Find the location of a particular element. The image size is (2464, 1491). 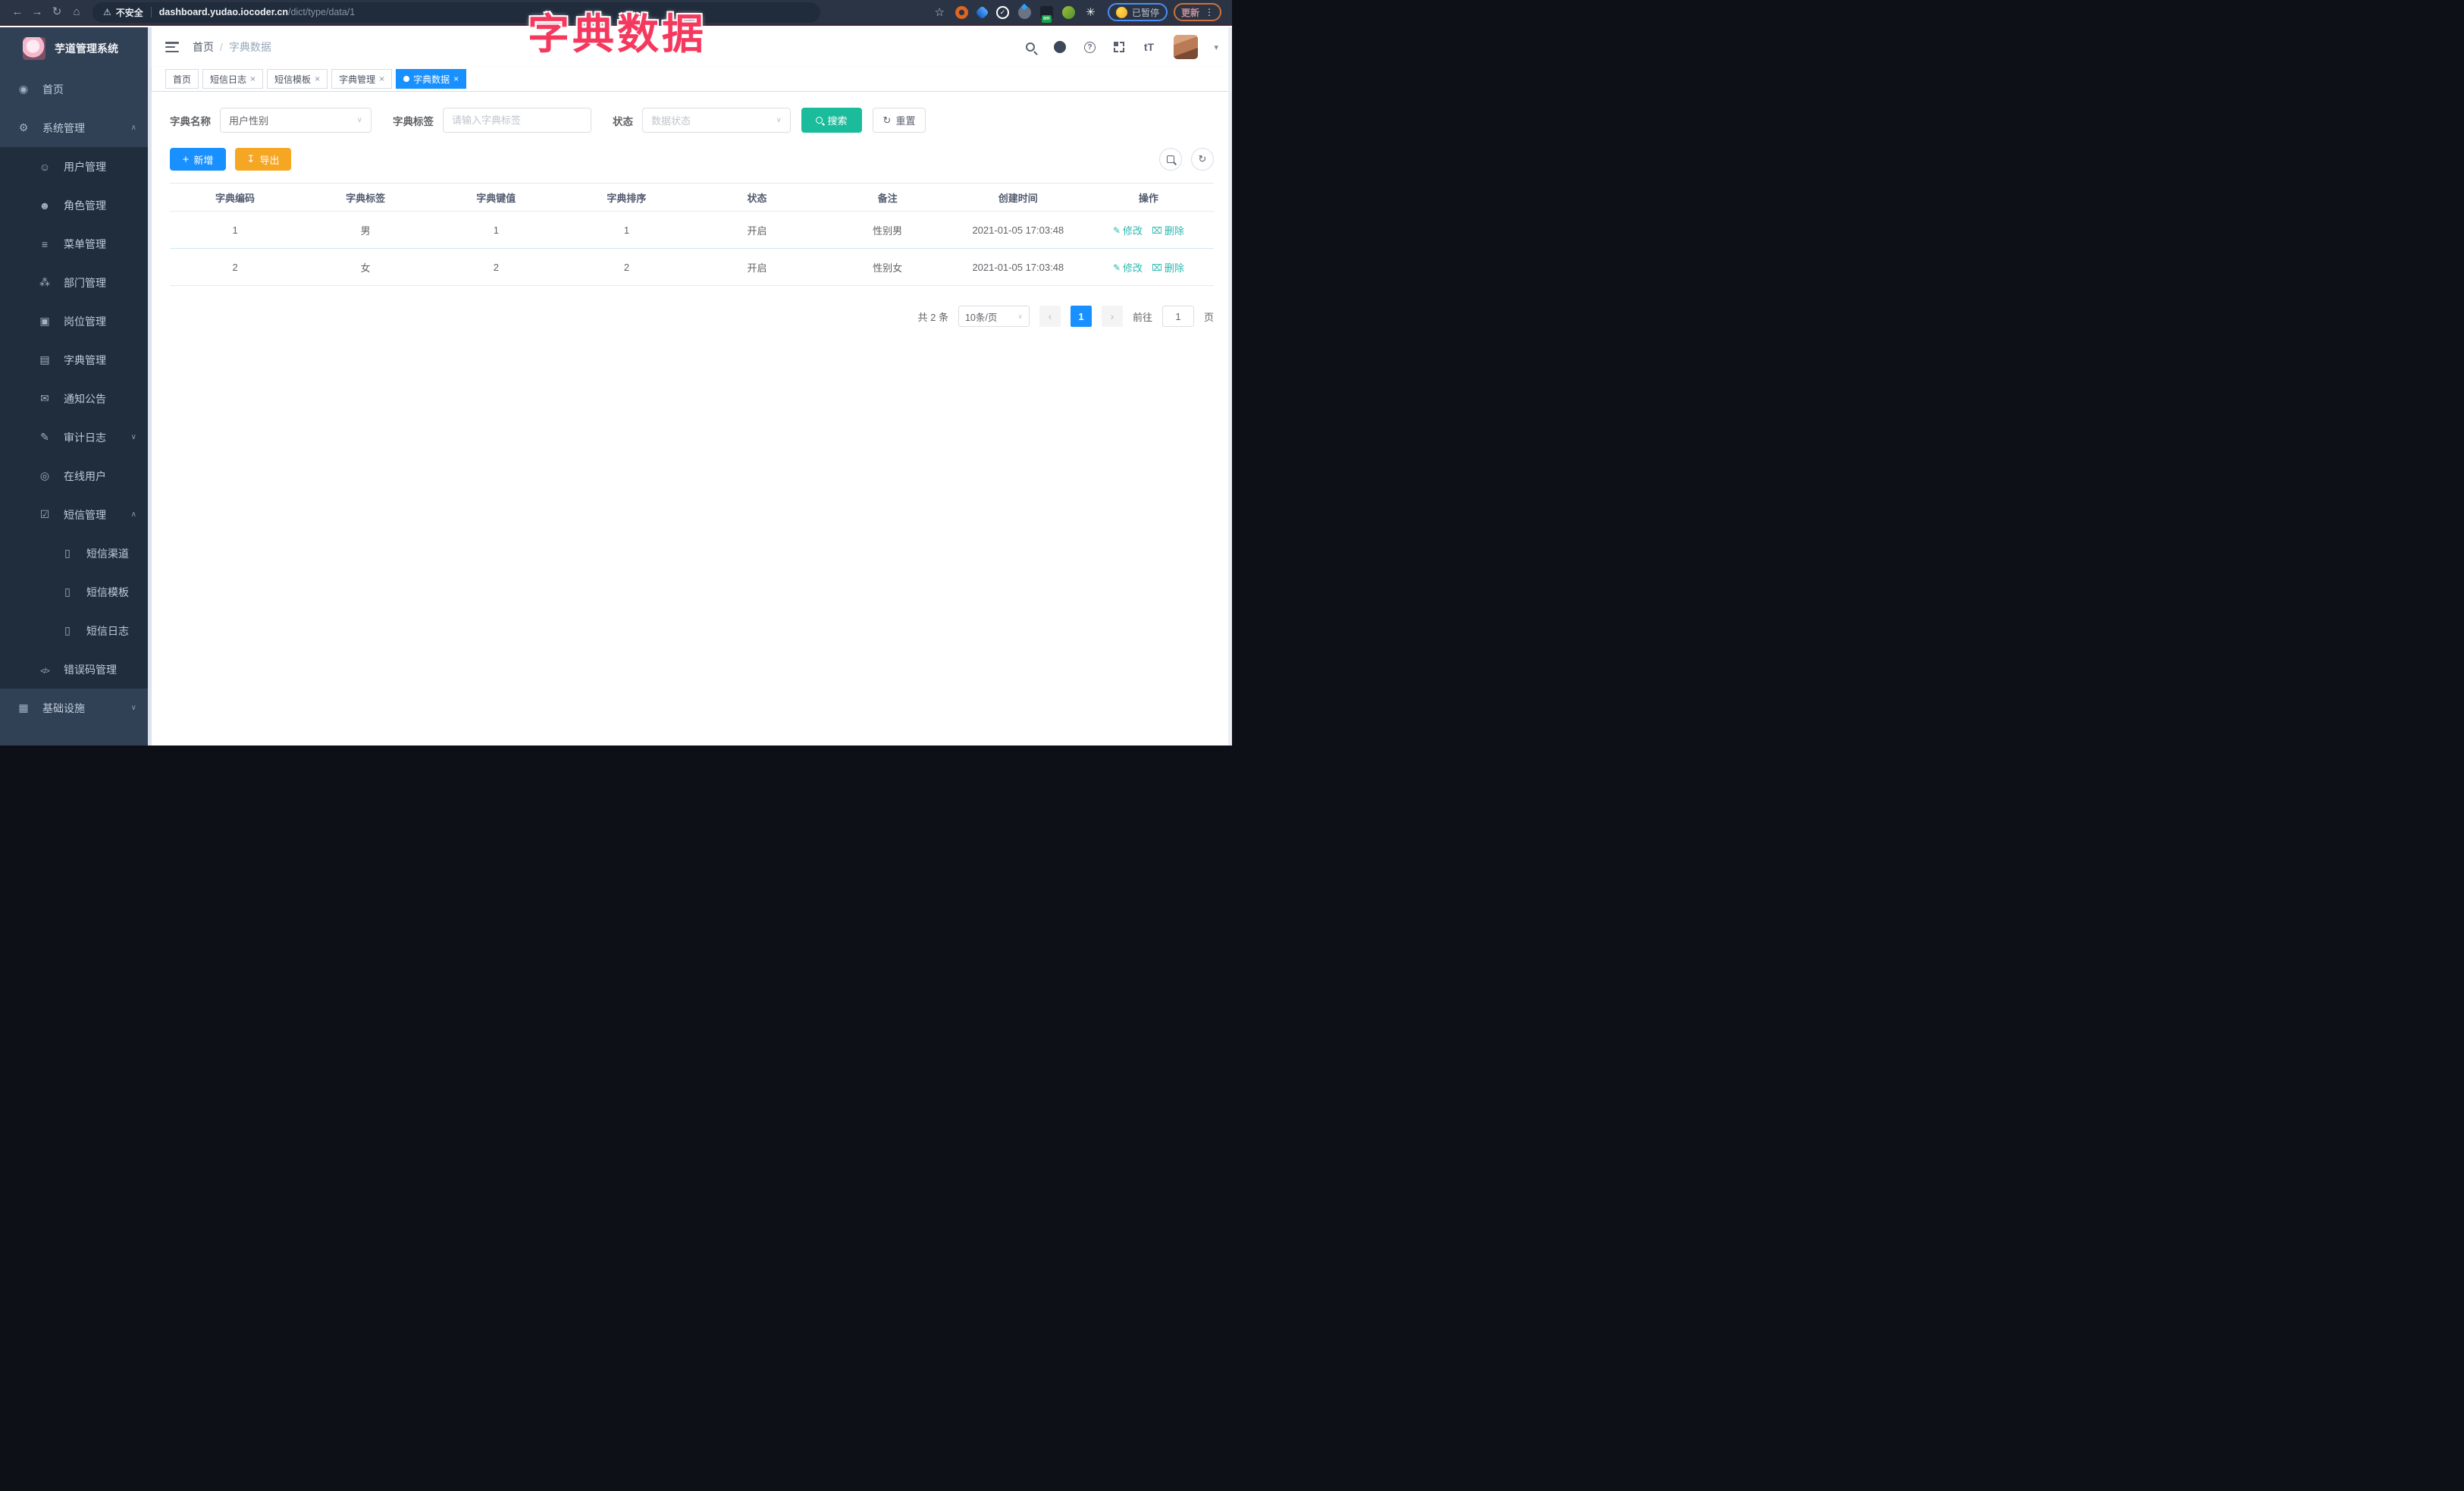

profile-paused-chip: 已暂停 is located at coordinates (1138, 12).